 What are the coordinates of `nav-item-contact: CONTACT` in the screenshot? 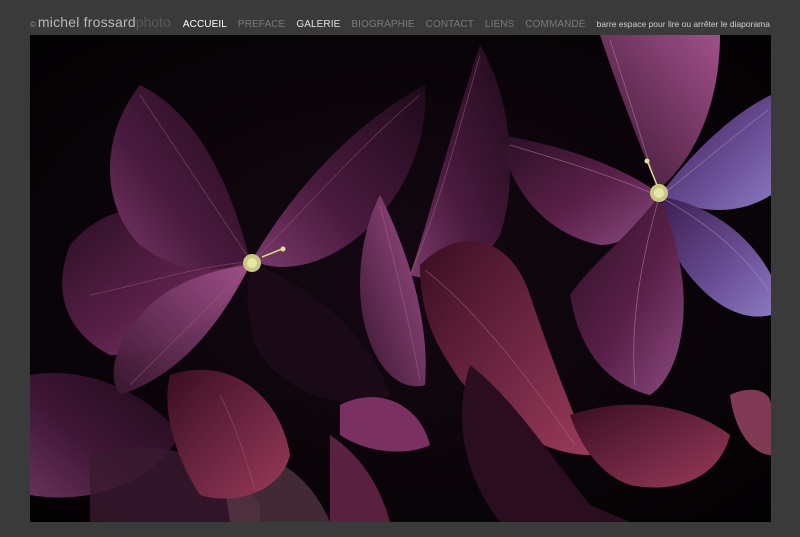 It's located at (450, 24).